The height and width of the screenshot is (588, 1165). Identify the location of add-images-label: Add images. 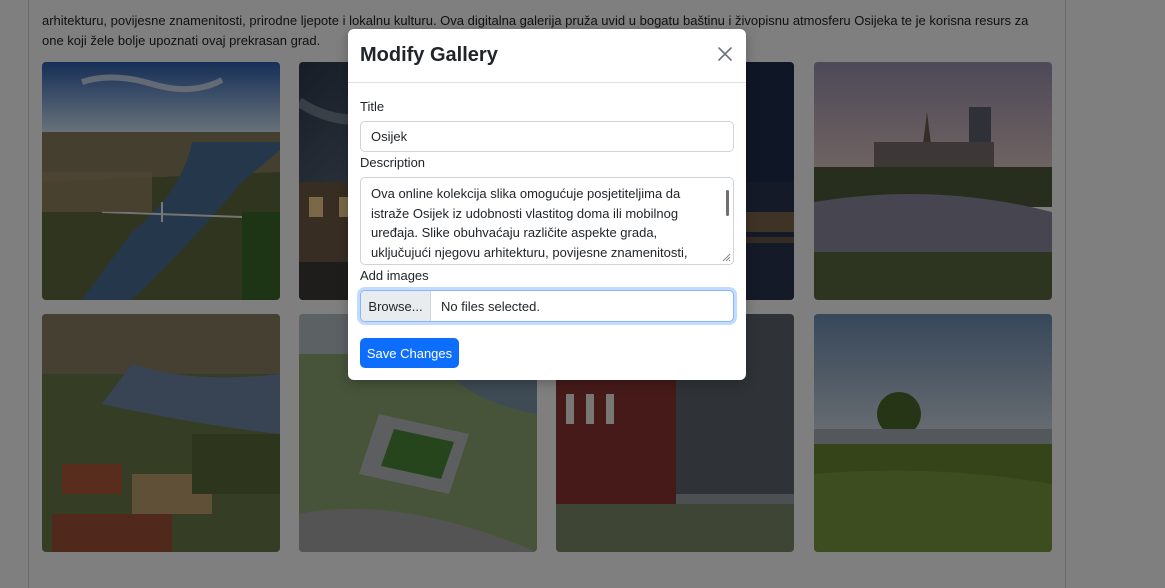
(394, 275).